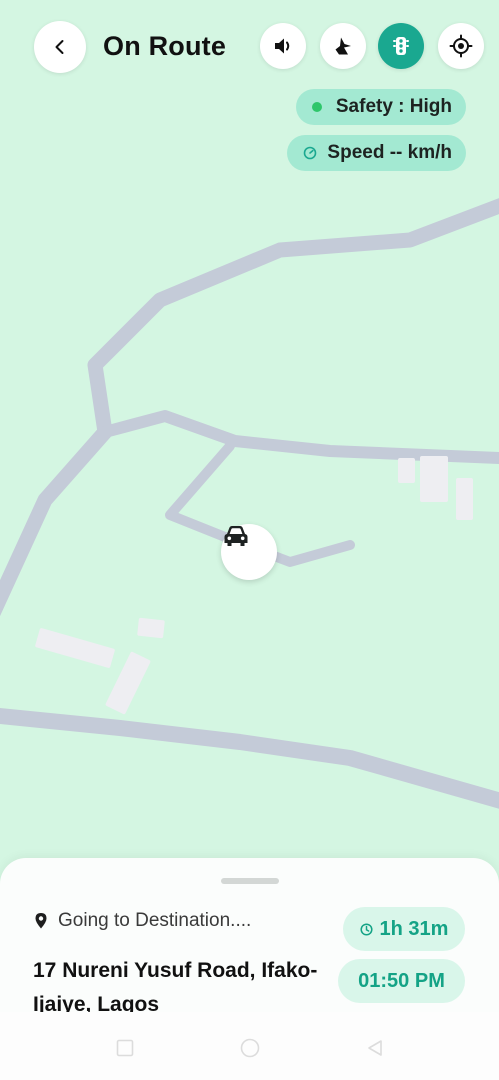 The width and height of the screenshot is (499, 1080). What do you see at coordinates (236, 536) in the screenshot?
I see `car-icon` at bounding box center [236, 536].